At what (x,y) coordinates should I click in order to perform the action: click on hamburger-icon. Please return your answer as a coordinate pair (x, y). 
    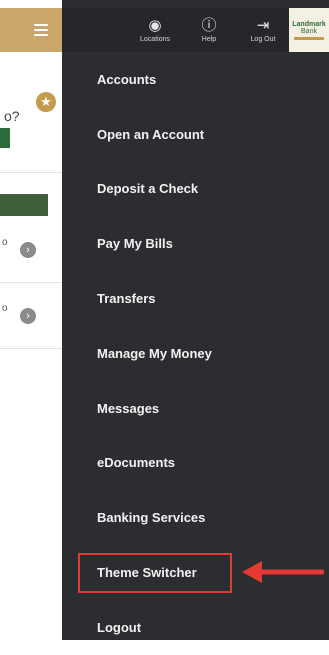
    Looking at the image, I should click on (41, 30).